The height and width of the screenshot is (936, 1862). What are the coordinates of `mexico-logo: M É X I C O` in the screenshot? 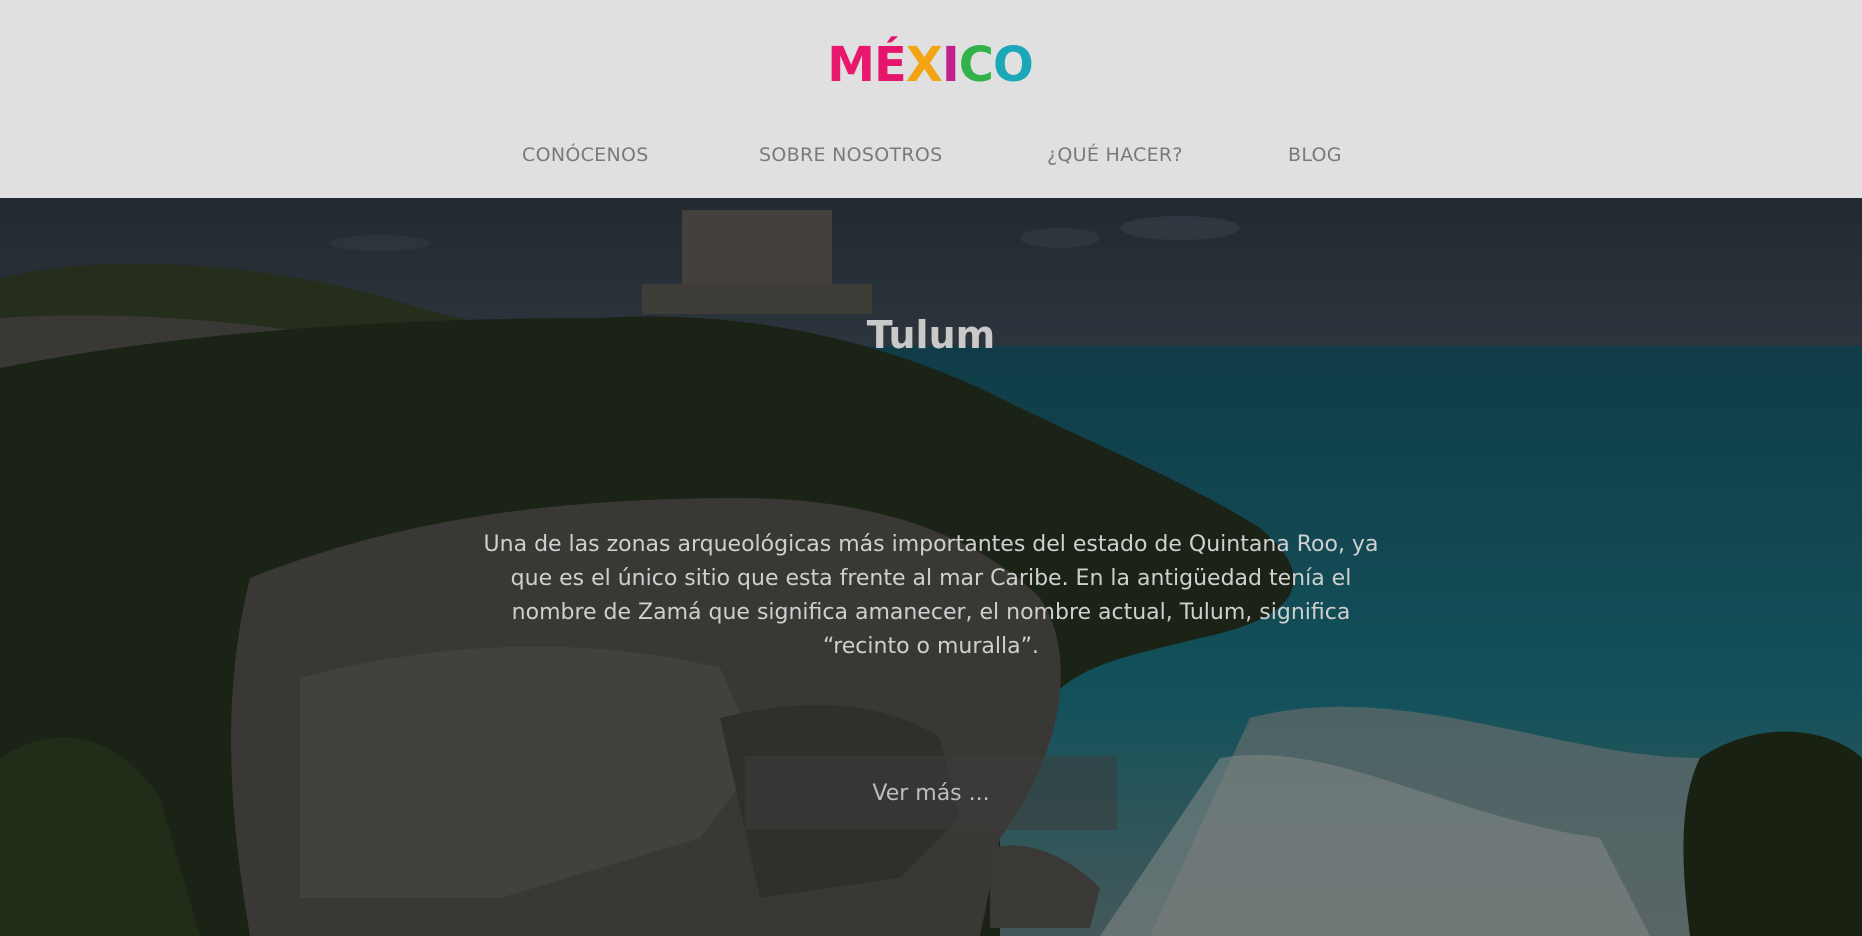 It's located at (930, 65).